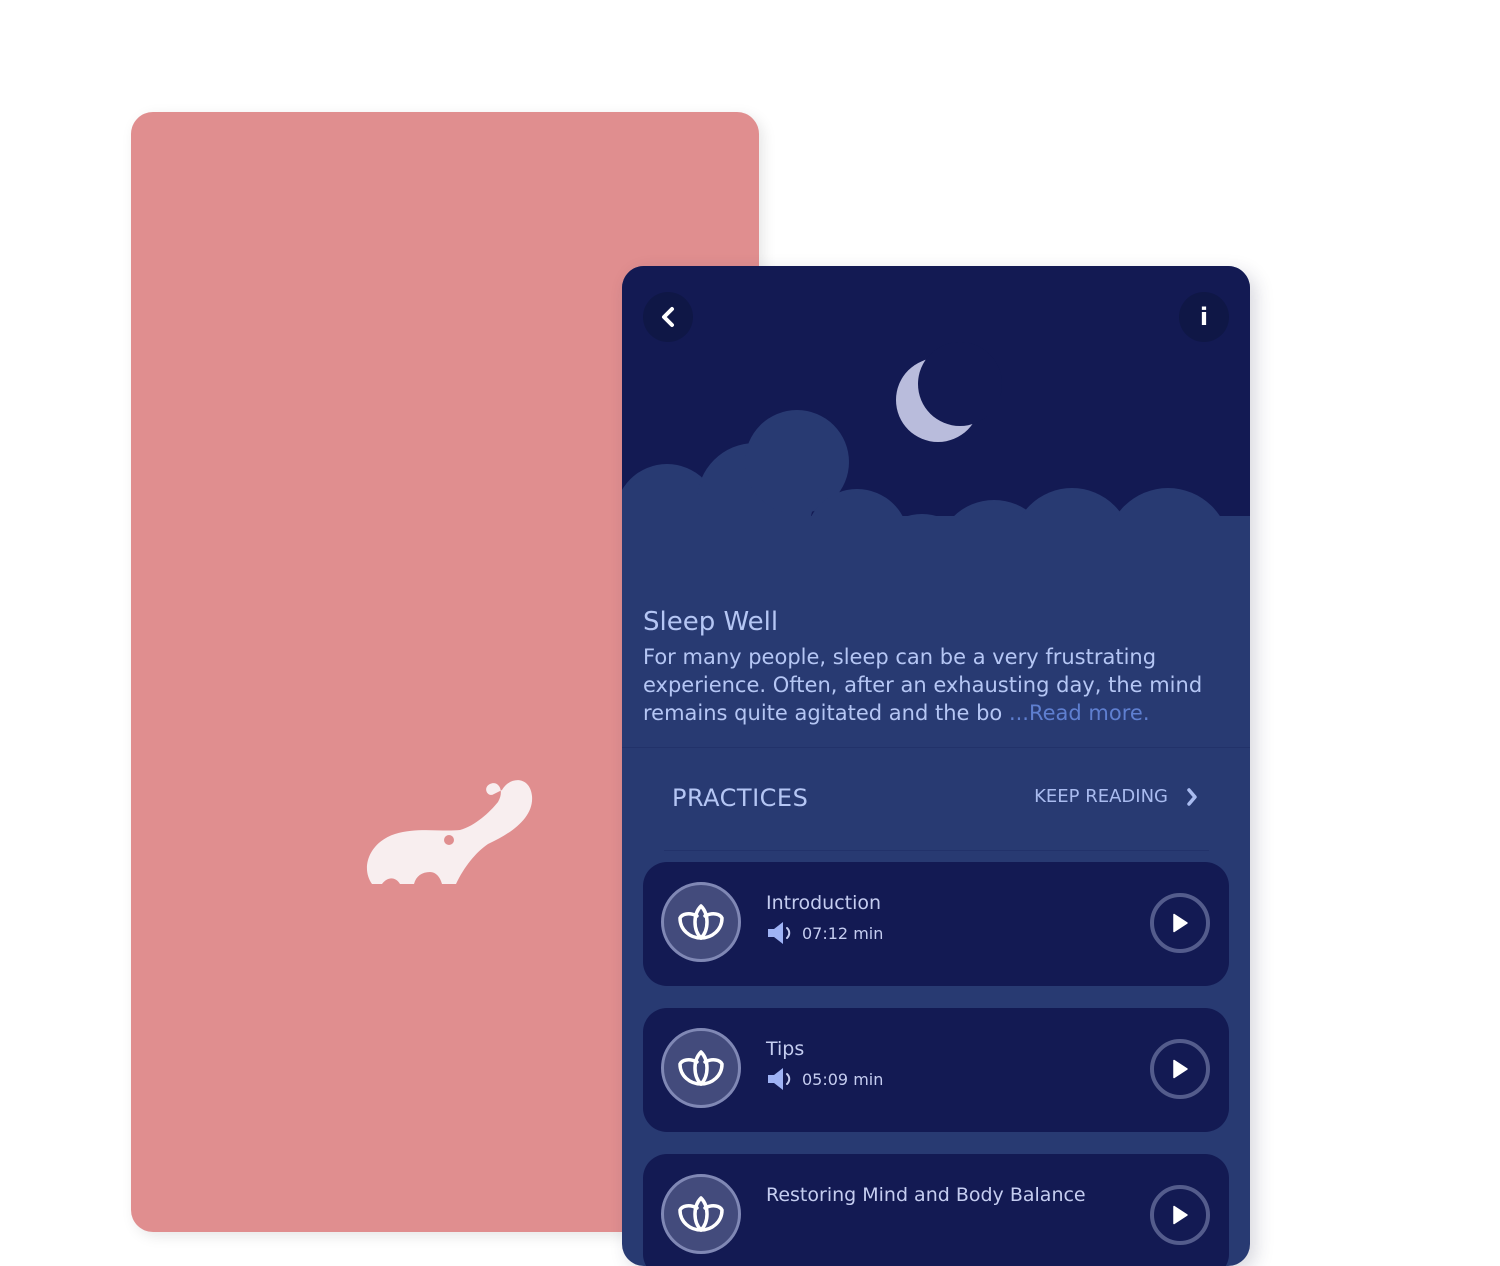  I want to click on page-title: Sleep Well, so click(711, 622).